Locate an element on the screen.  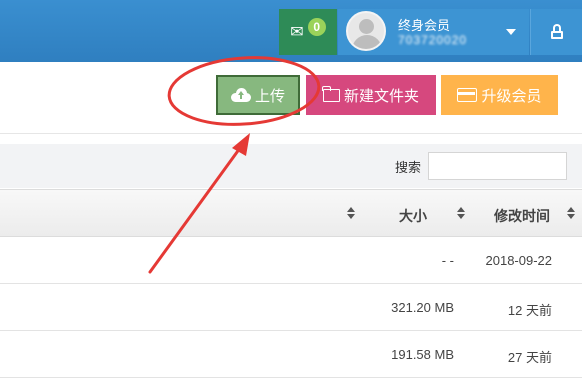
credit-card-icon is located at coordinates (467, 95).